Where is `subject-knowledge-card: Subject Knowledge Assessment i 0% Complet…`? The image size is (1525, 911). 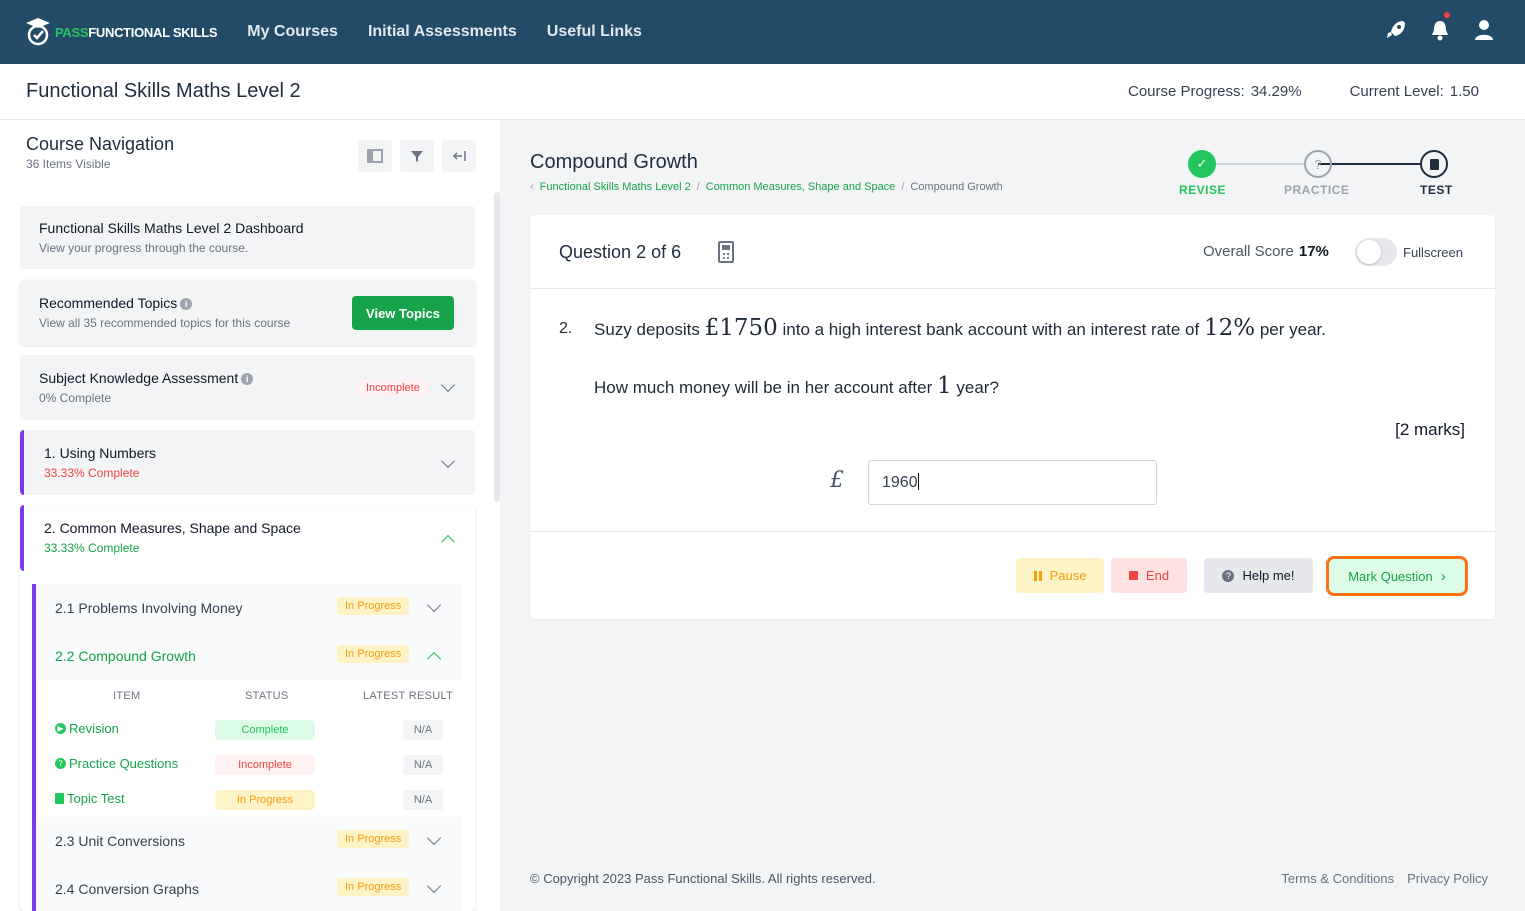 subject-knowledge-card: Subject Knowledge Assessment i 0% Complet… is located at coordinates (247, 387).